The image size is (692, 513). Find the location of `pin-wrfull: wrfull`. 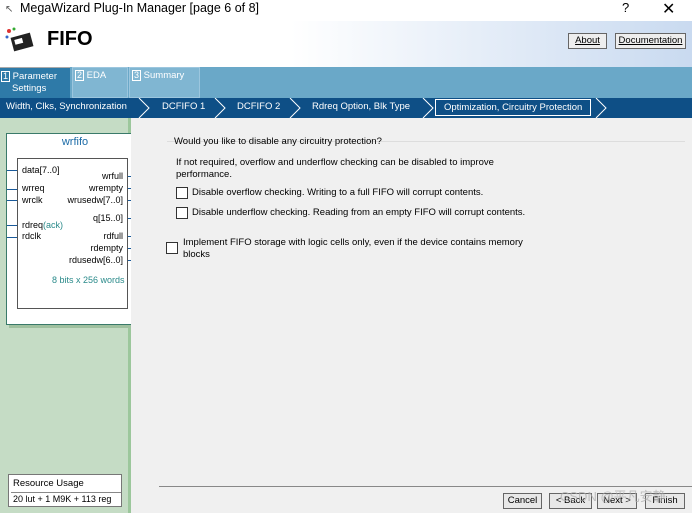

pin-wrfull: wrfull is located at coordinates (112, 176).